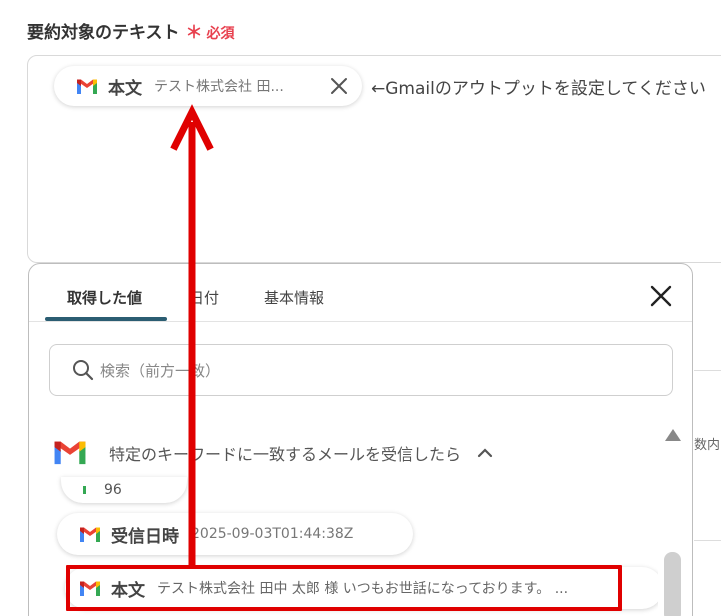  What do you see at coordinates (673, 435) in the screenshot?
I see `scroll-up-icon` at bounding box center [673, 435].